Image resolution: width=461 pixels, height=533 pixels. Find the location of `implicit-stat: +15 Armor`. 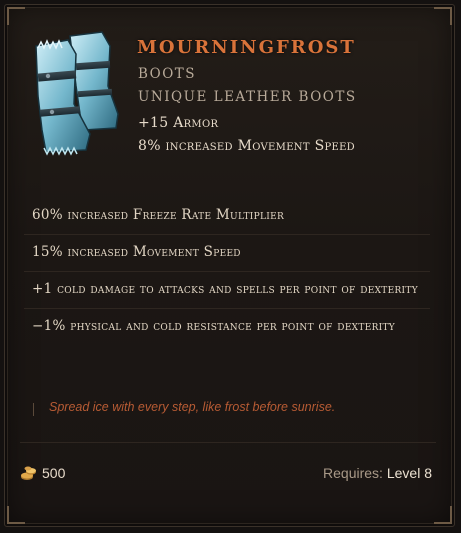

implicit-stat: +15 Armor is located at coordinates (178, 123).